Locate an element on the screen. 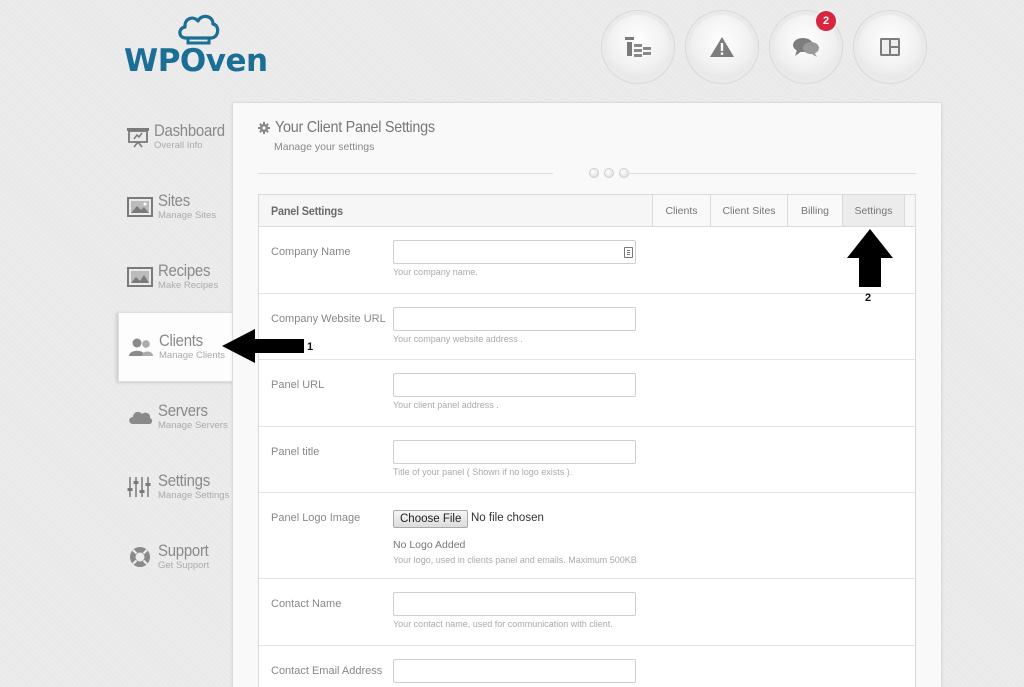  sidebar-item-support: Support Get Support is located at coordinates (176, 557).